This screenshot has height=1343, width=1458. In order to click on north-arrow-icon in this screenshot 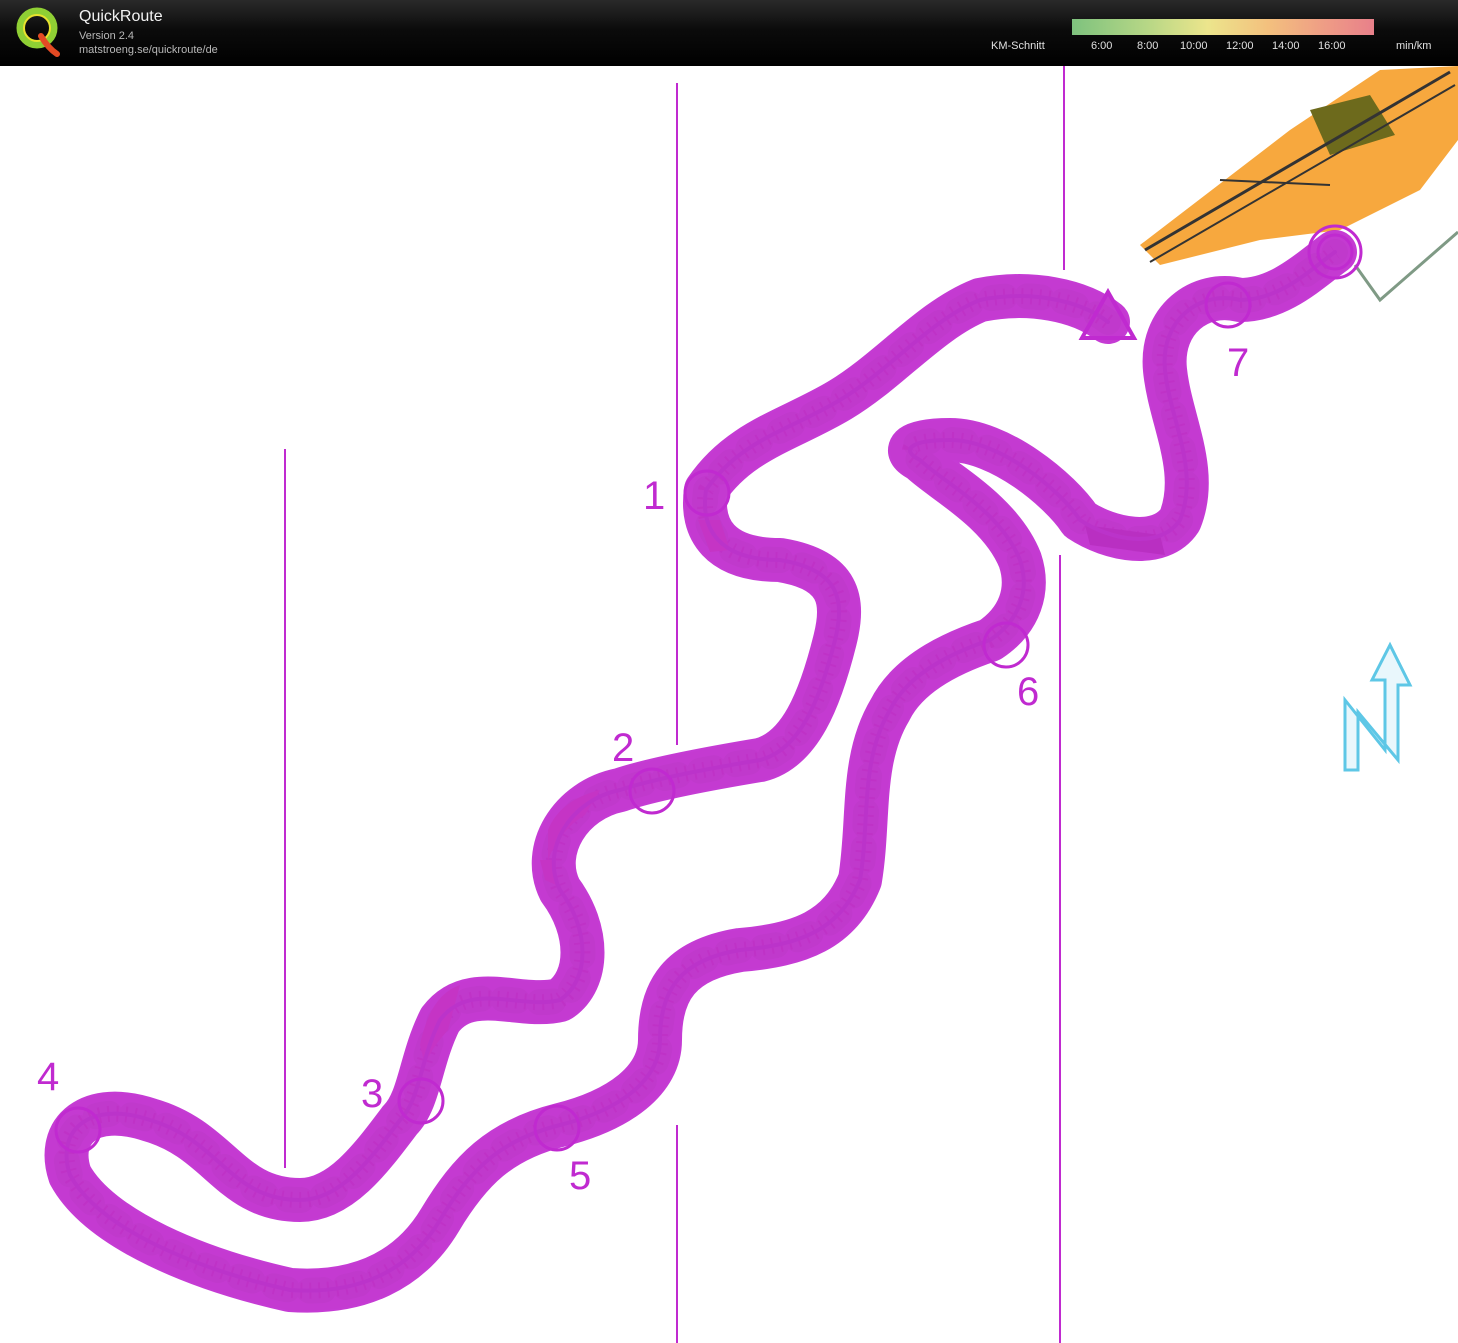, I will do `click(1378, 706)`.